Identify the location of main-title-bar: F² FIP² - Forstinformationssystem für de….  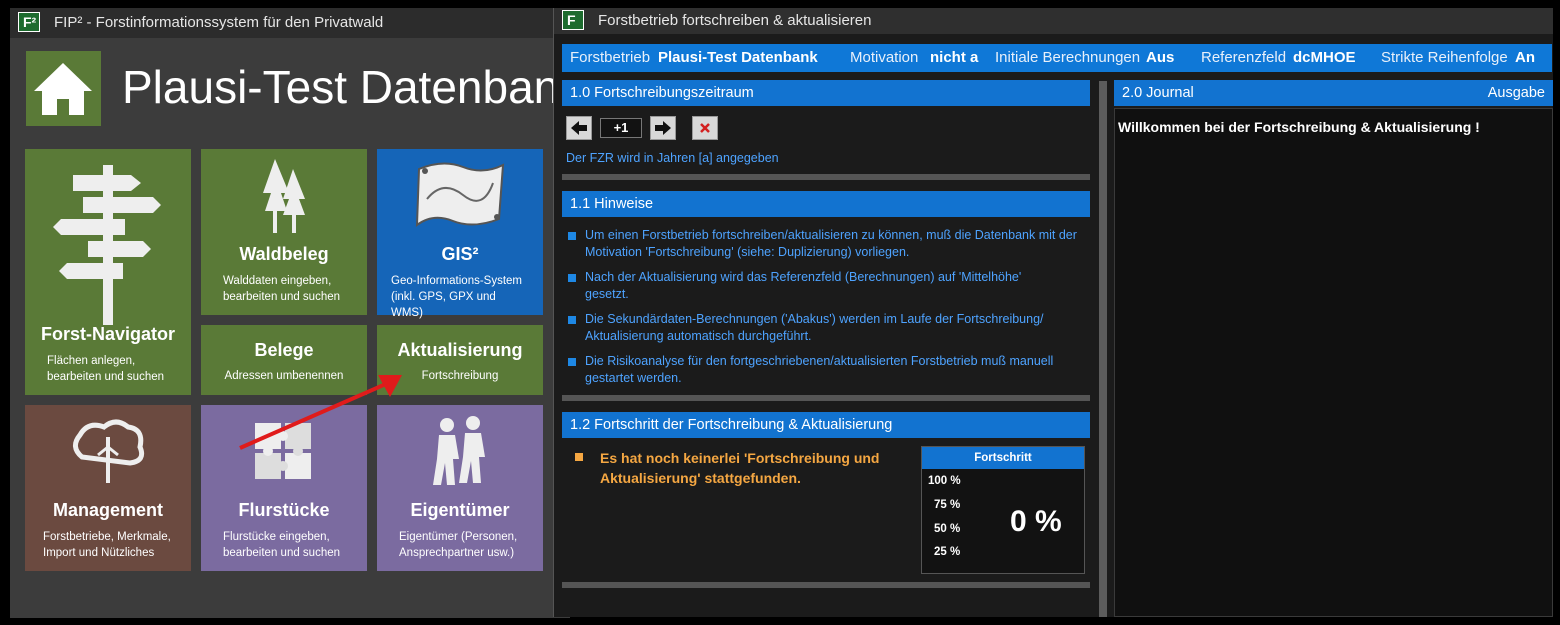
(290, 23).